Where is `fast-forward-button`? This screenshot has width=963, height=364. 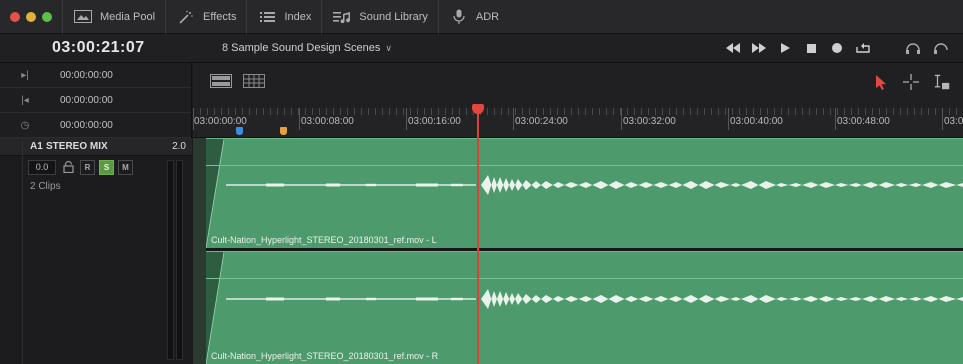
fast-forward-button is located at coordinates (759, 48).